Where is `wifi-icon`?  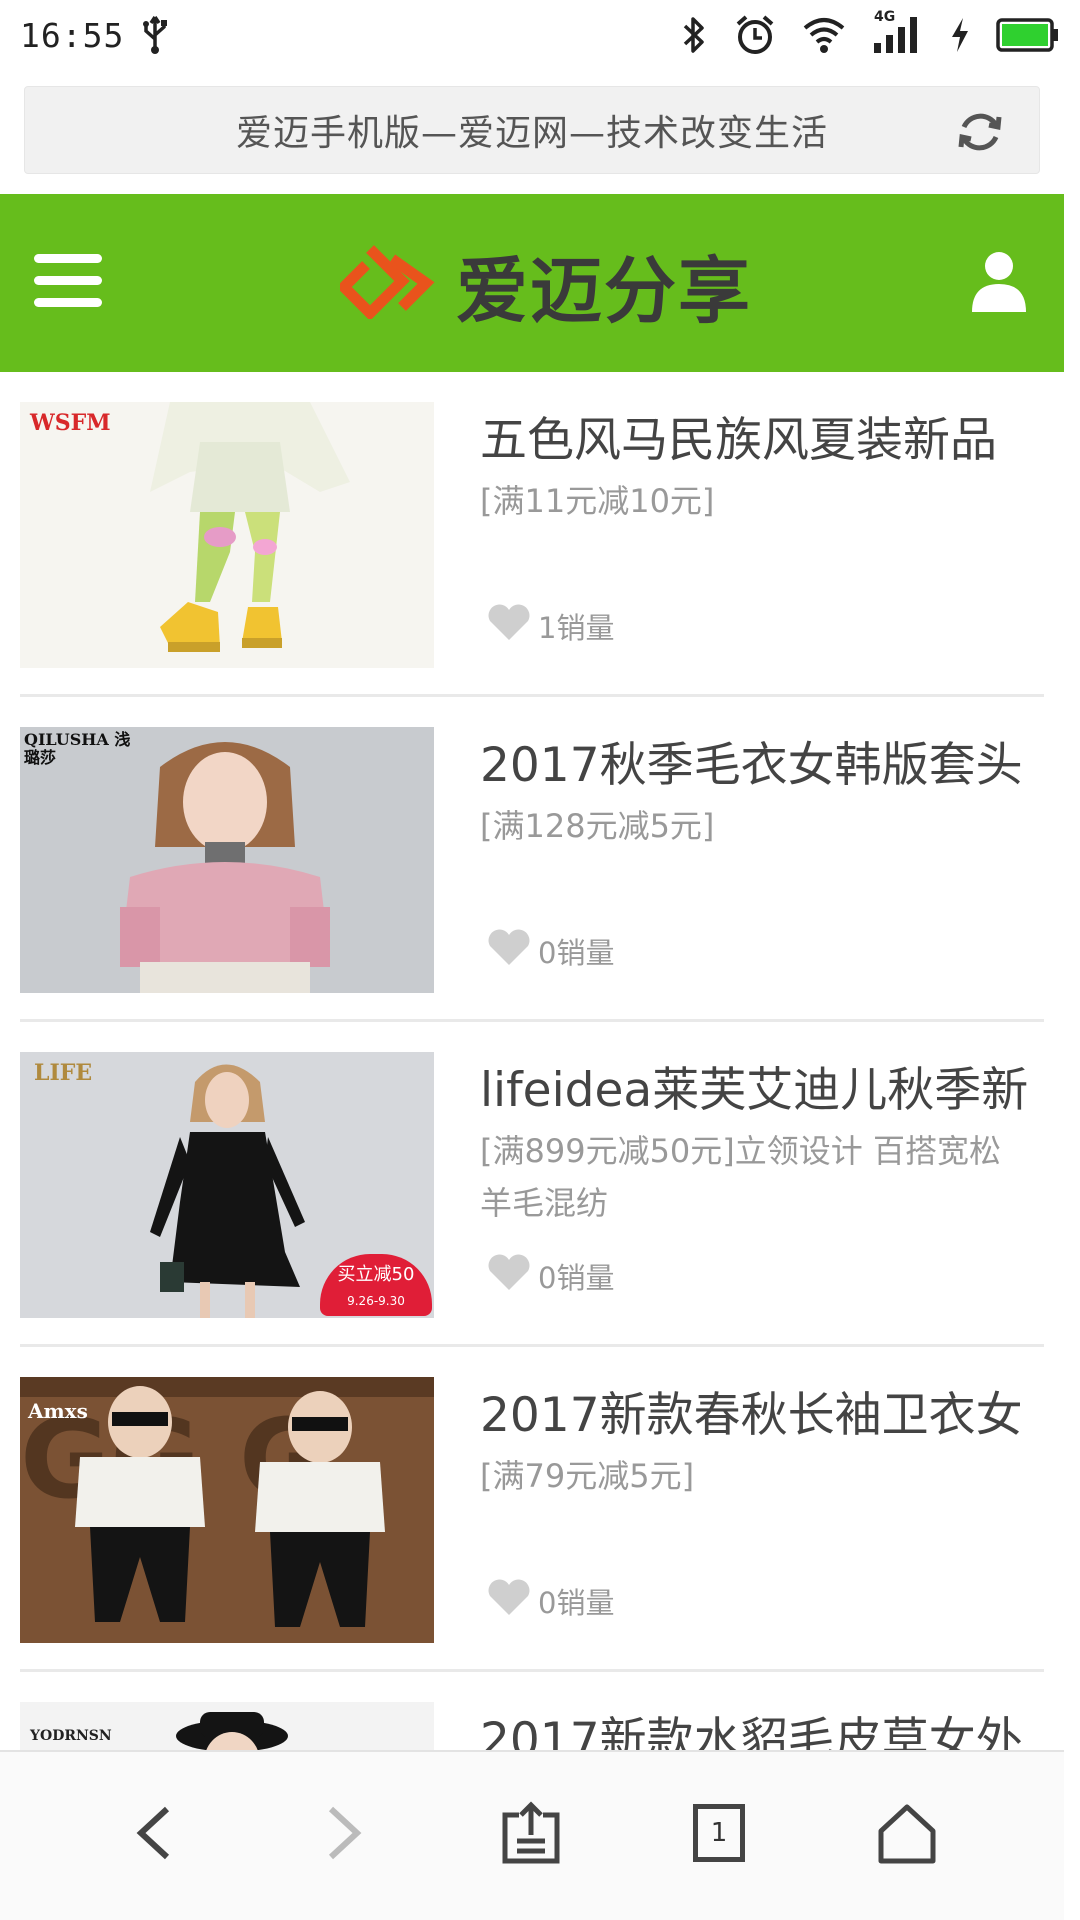 wifi-icon is located at coordinates (824, 35).